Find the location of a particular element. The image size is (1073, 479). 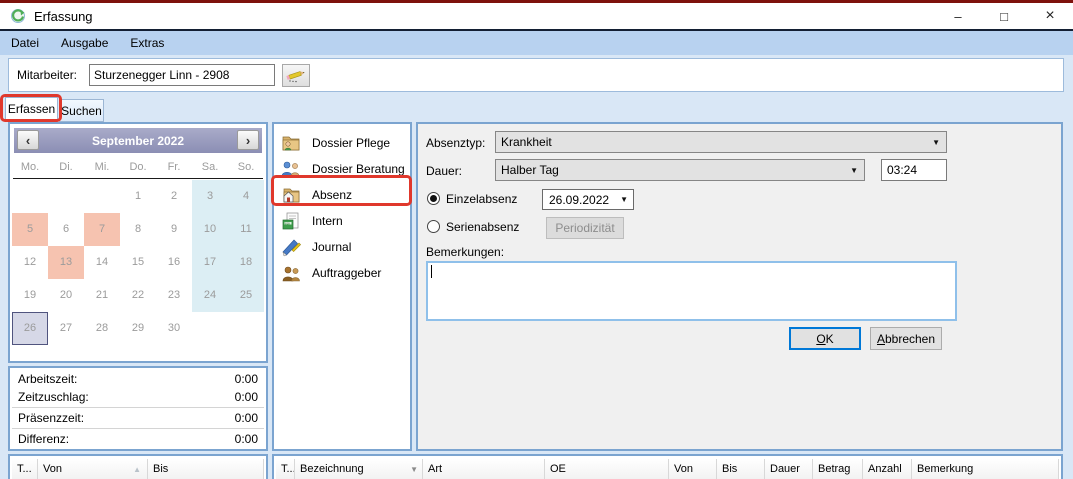

summary-label: Differenz: is located at coordinates (44, 439).